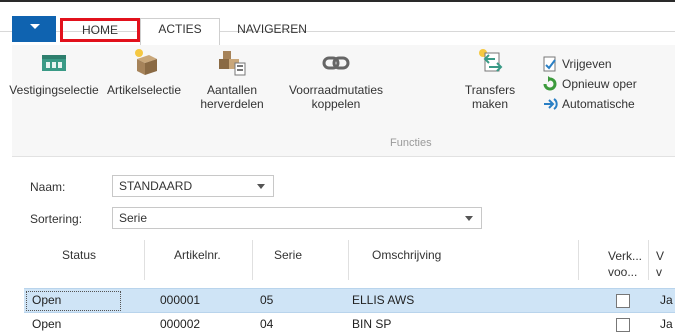 Image resolution: width=675 pixels, height=332 pixels. Describe the element at coordinates (336, 78) in the screenshot. I see `voorraadmutaties-koppelen-button: Voorraadmutaties koppelen` at that location.